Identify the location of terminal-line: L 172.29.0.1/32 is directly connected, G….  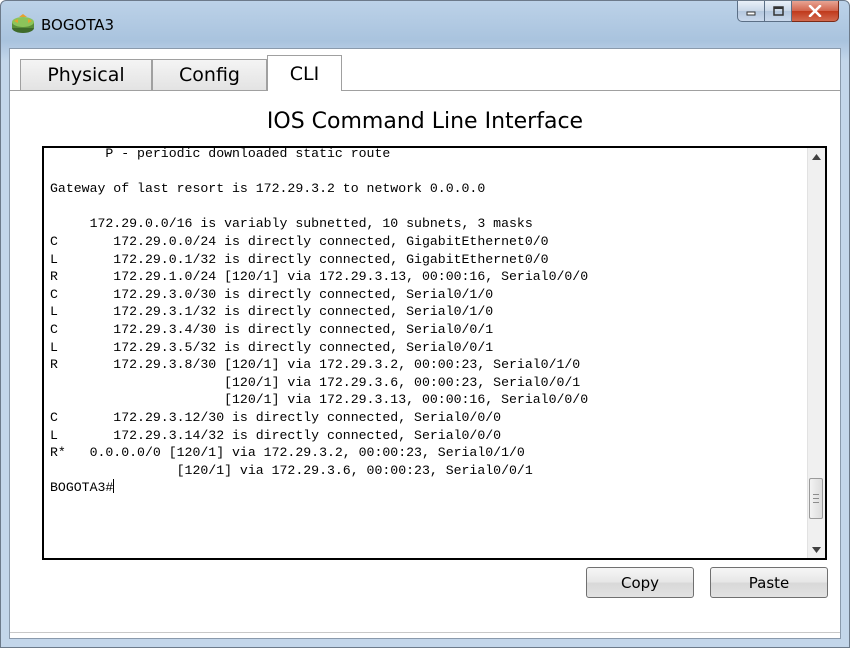
(299, 259).